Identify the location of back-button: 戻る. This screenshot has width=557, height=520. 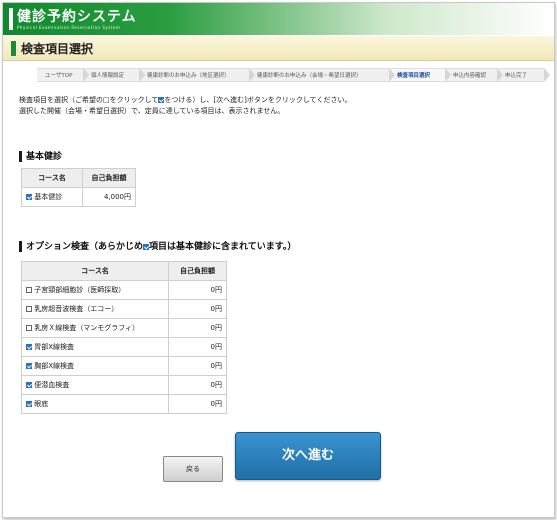
(193, 469).